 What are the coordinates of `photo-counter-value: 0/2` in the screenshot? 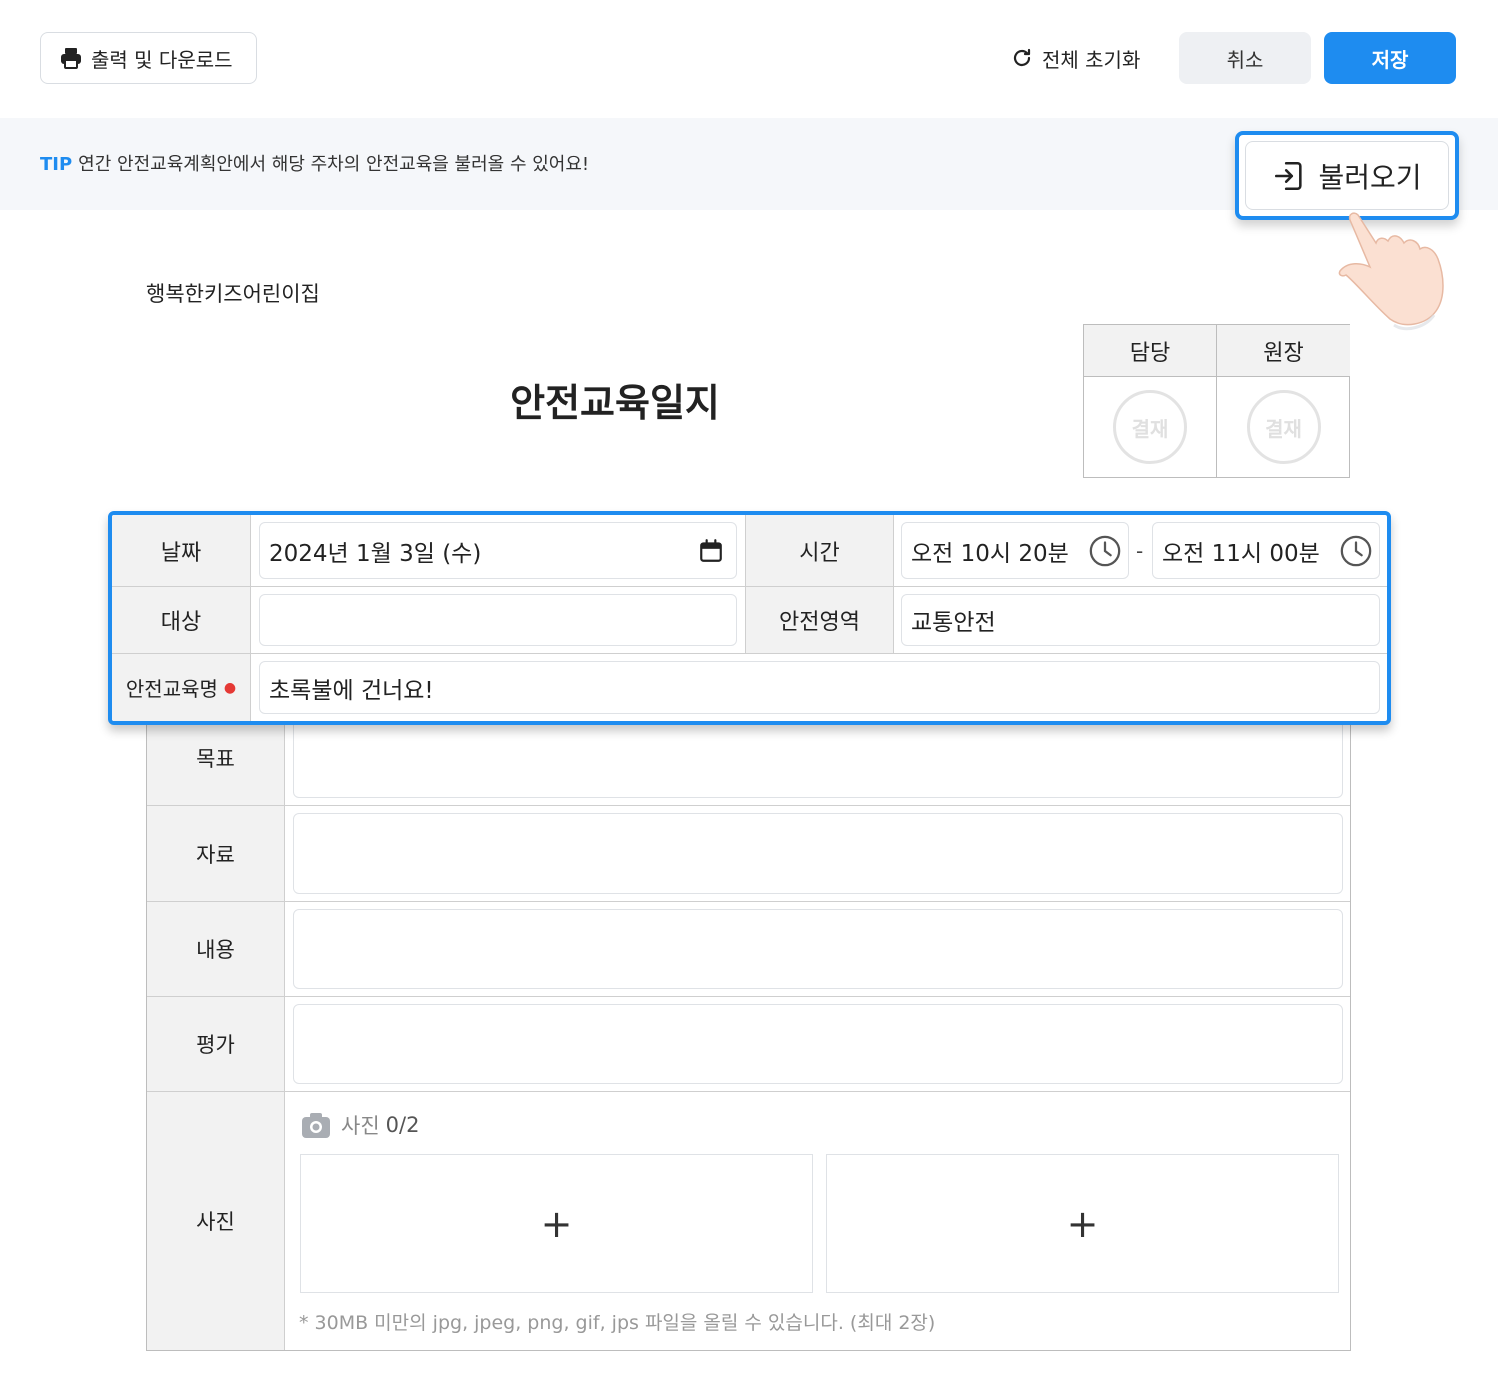 It's located at (402, 1125).